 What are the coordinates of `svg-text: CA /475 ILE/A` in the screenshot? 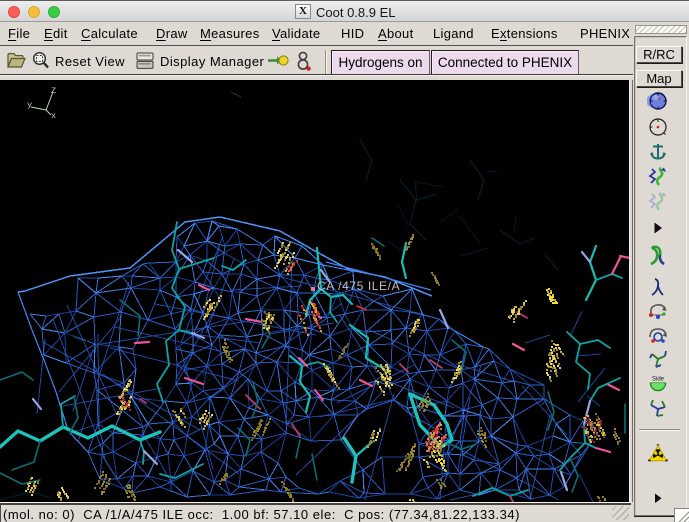 It's located at (358, 286).